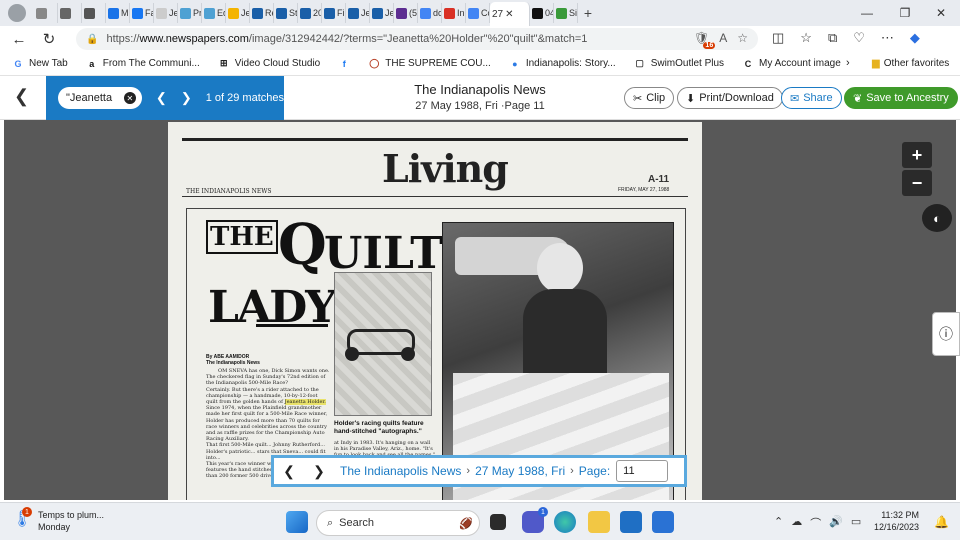 This screenshot has height=540, width=960. Describe the element at coordinates (705, 40) in the screenshot. I see `extension-icon: 🛡 16` at that location.